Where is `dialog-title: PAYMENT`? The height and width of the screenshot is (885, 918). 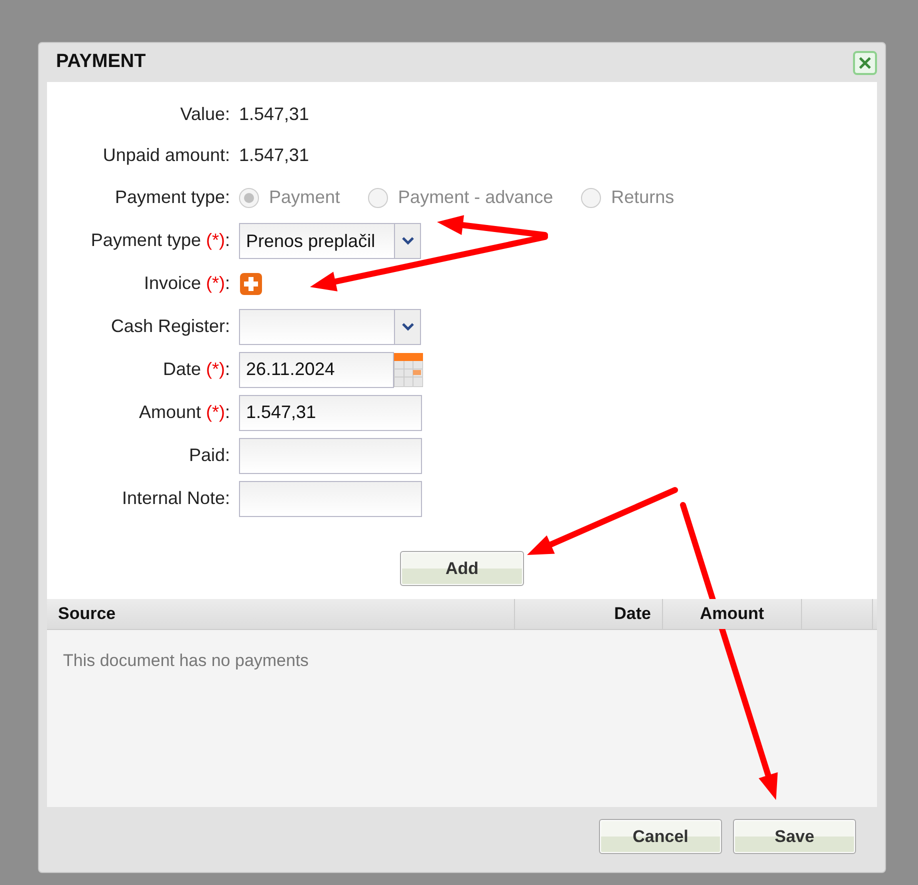
dialog-title: PAYMENT is located at coordinates (101, 62).